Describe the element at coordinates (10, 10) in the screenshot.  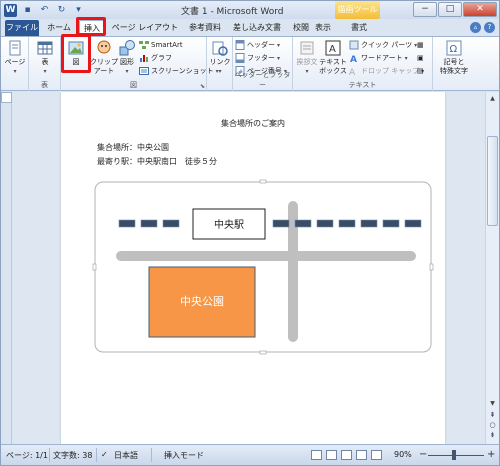
I see `word-app-icon: W` at that location.